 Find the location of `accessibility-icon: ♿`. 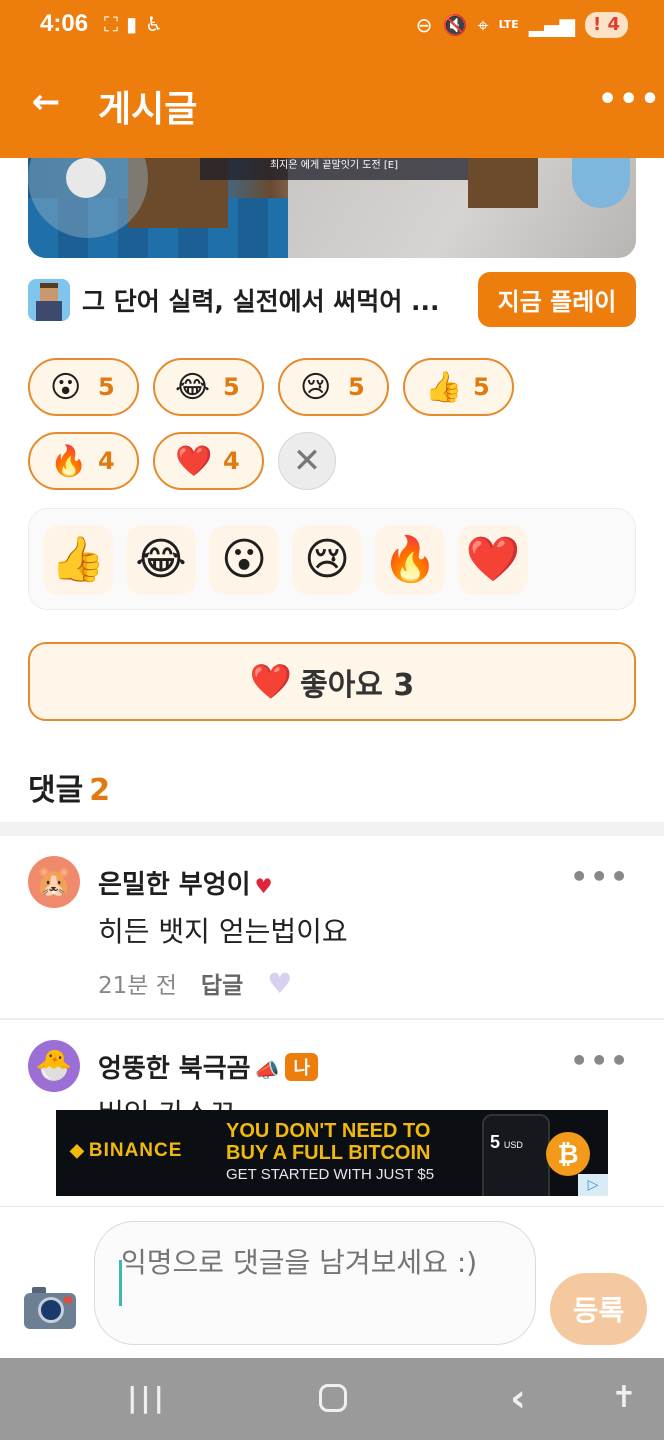

accessibility-icon: ♿ is located at coordinates (154, 24).